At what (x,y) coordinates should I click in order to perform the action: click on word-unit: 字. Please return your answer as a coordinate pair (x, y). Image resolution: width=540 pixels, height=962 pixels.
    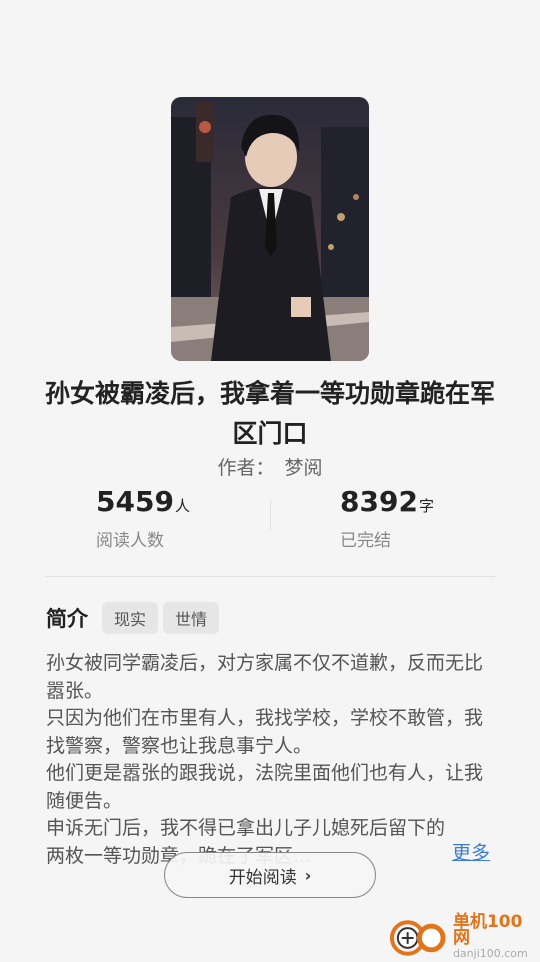
    Looking at the image, I should click on (426, 506).